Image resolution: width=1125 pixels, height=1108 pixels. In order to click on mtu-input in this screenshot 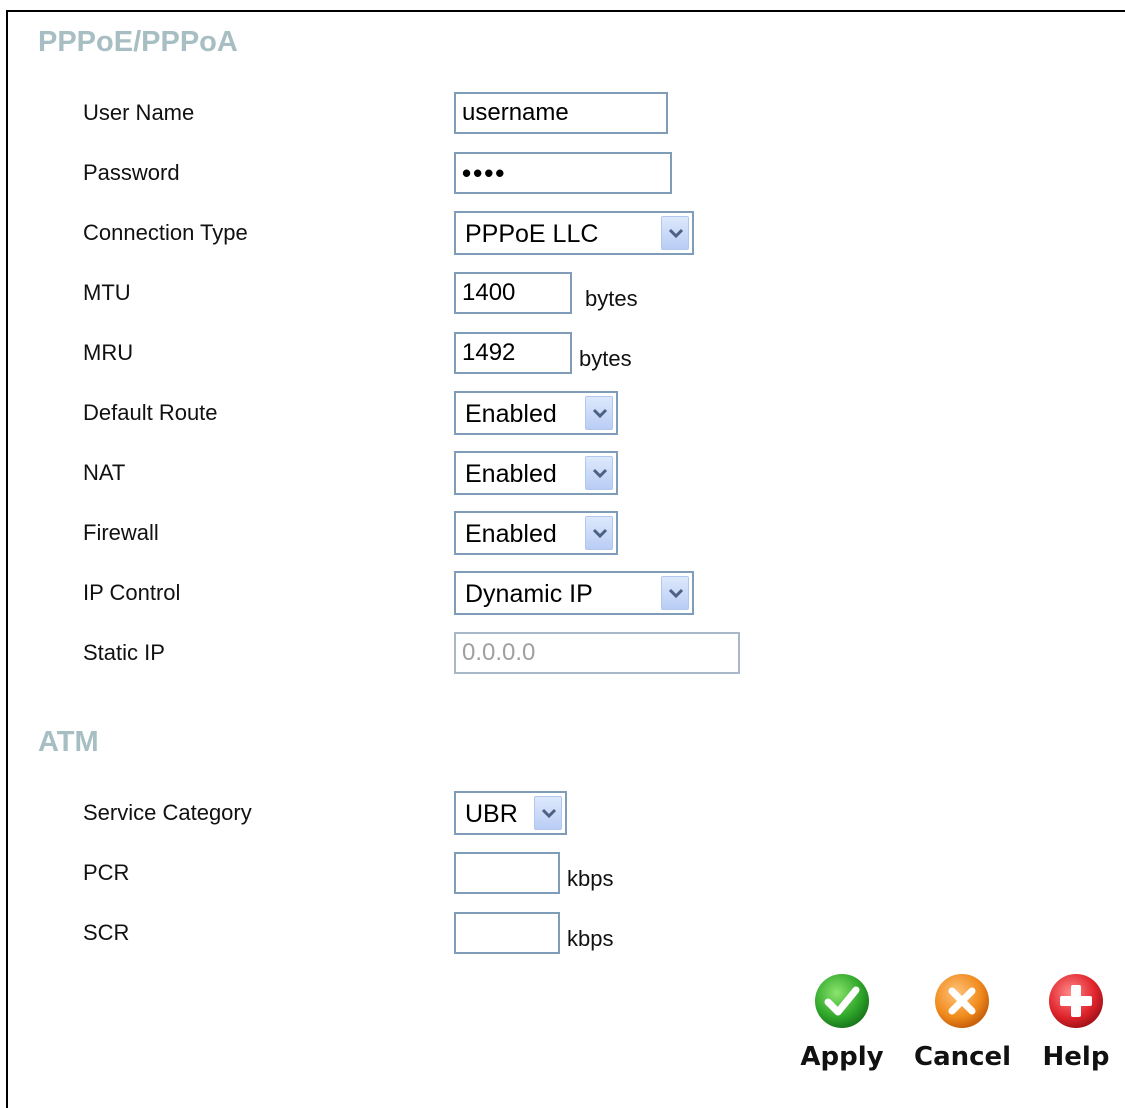, I will do `click(513, 293)`.